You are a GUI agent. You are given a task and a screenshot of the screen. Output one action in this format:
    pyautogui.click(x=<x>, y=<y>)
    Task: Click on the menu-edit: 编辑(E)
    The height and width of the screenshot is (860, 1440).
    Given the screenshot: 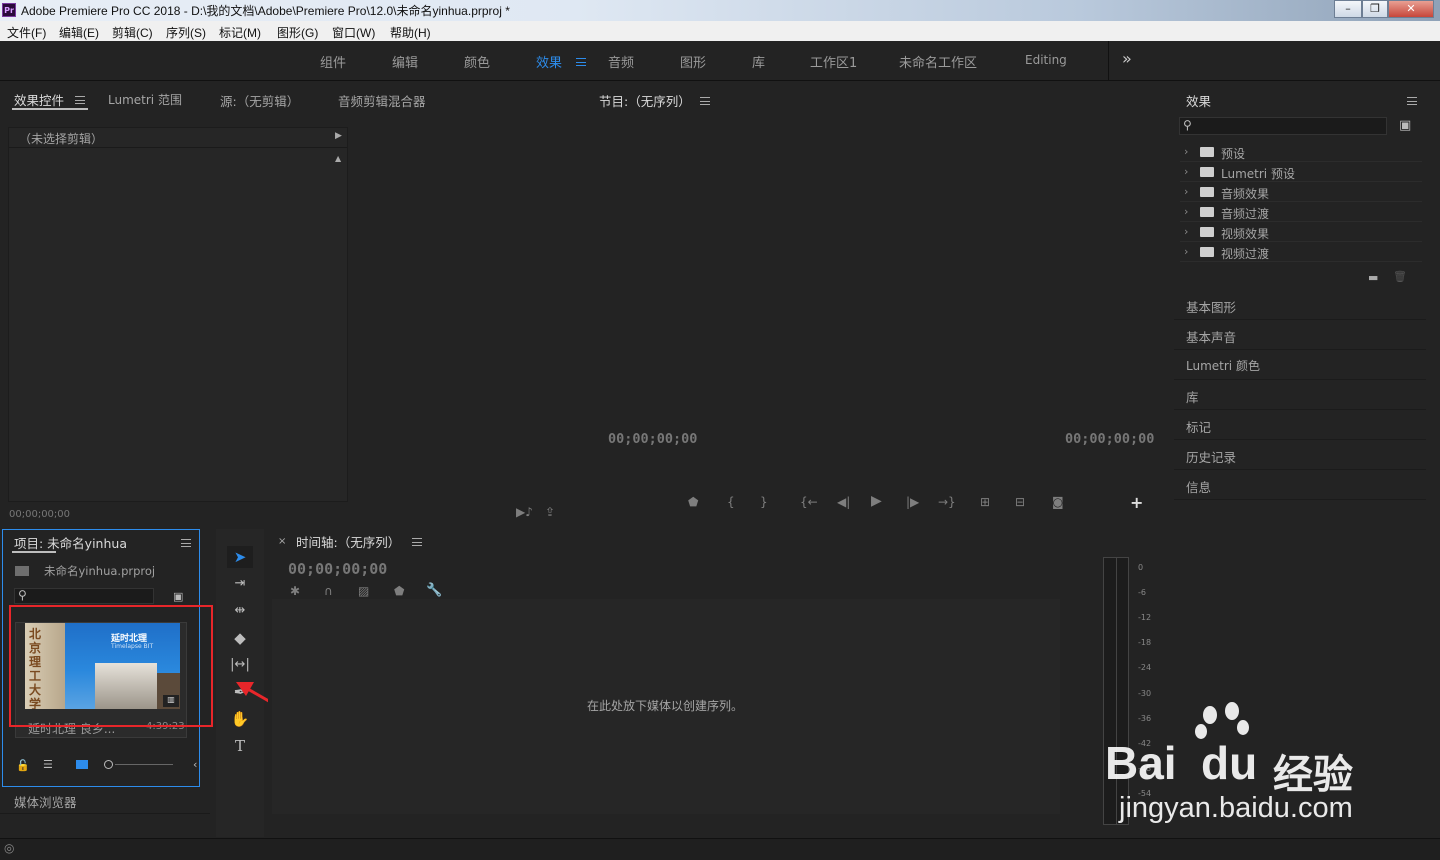 What is the action you would take?
    pyautogui.click(x=79, y=32)
    